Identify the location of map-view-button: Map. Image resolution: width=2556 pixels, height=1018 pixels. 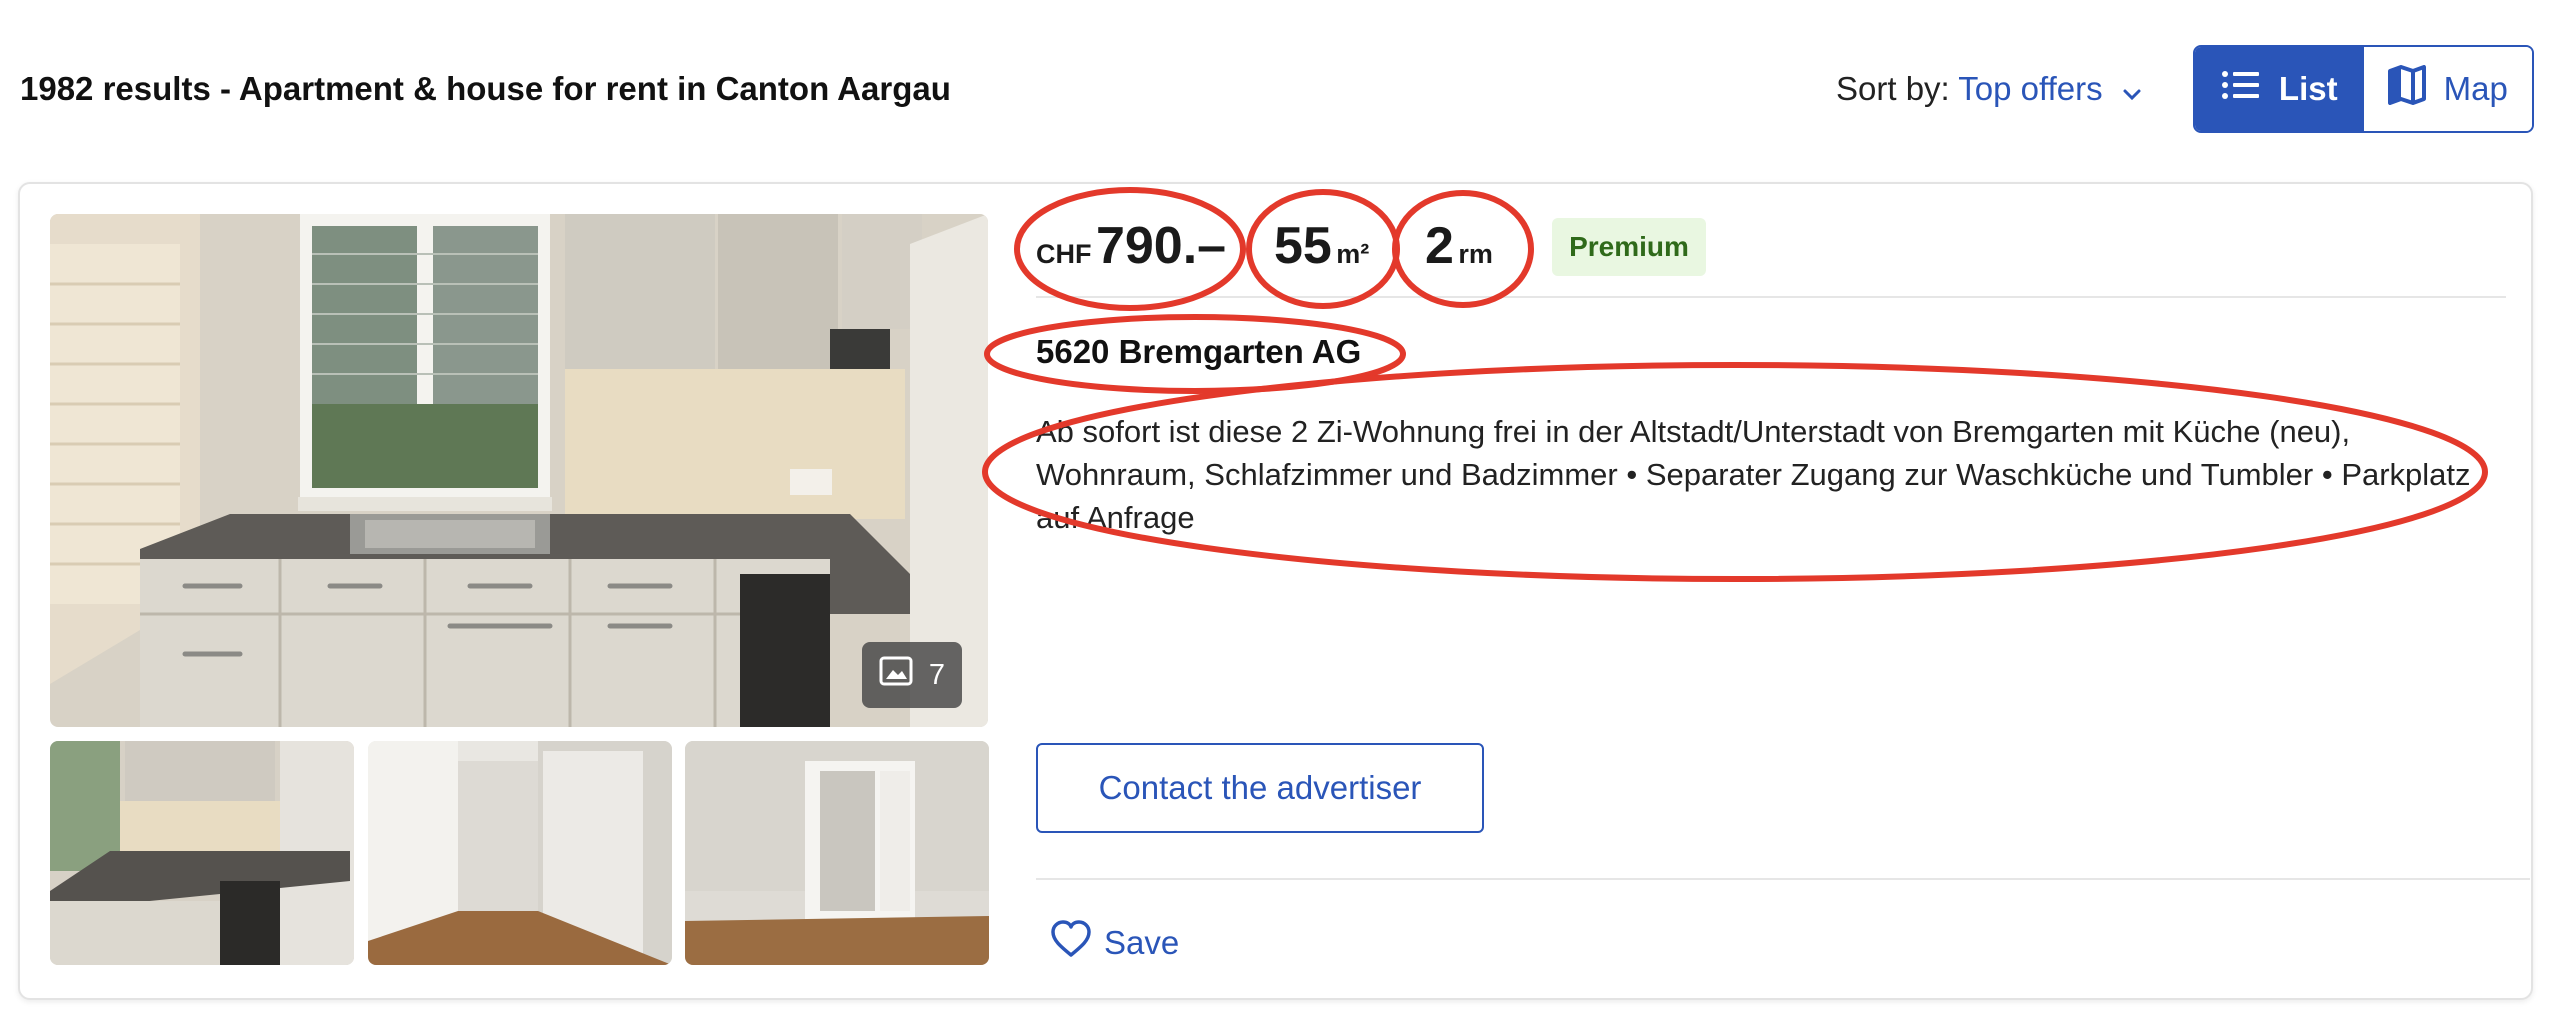
(2447, 89).